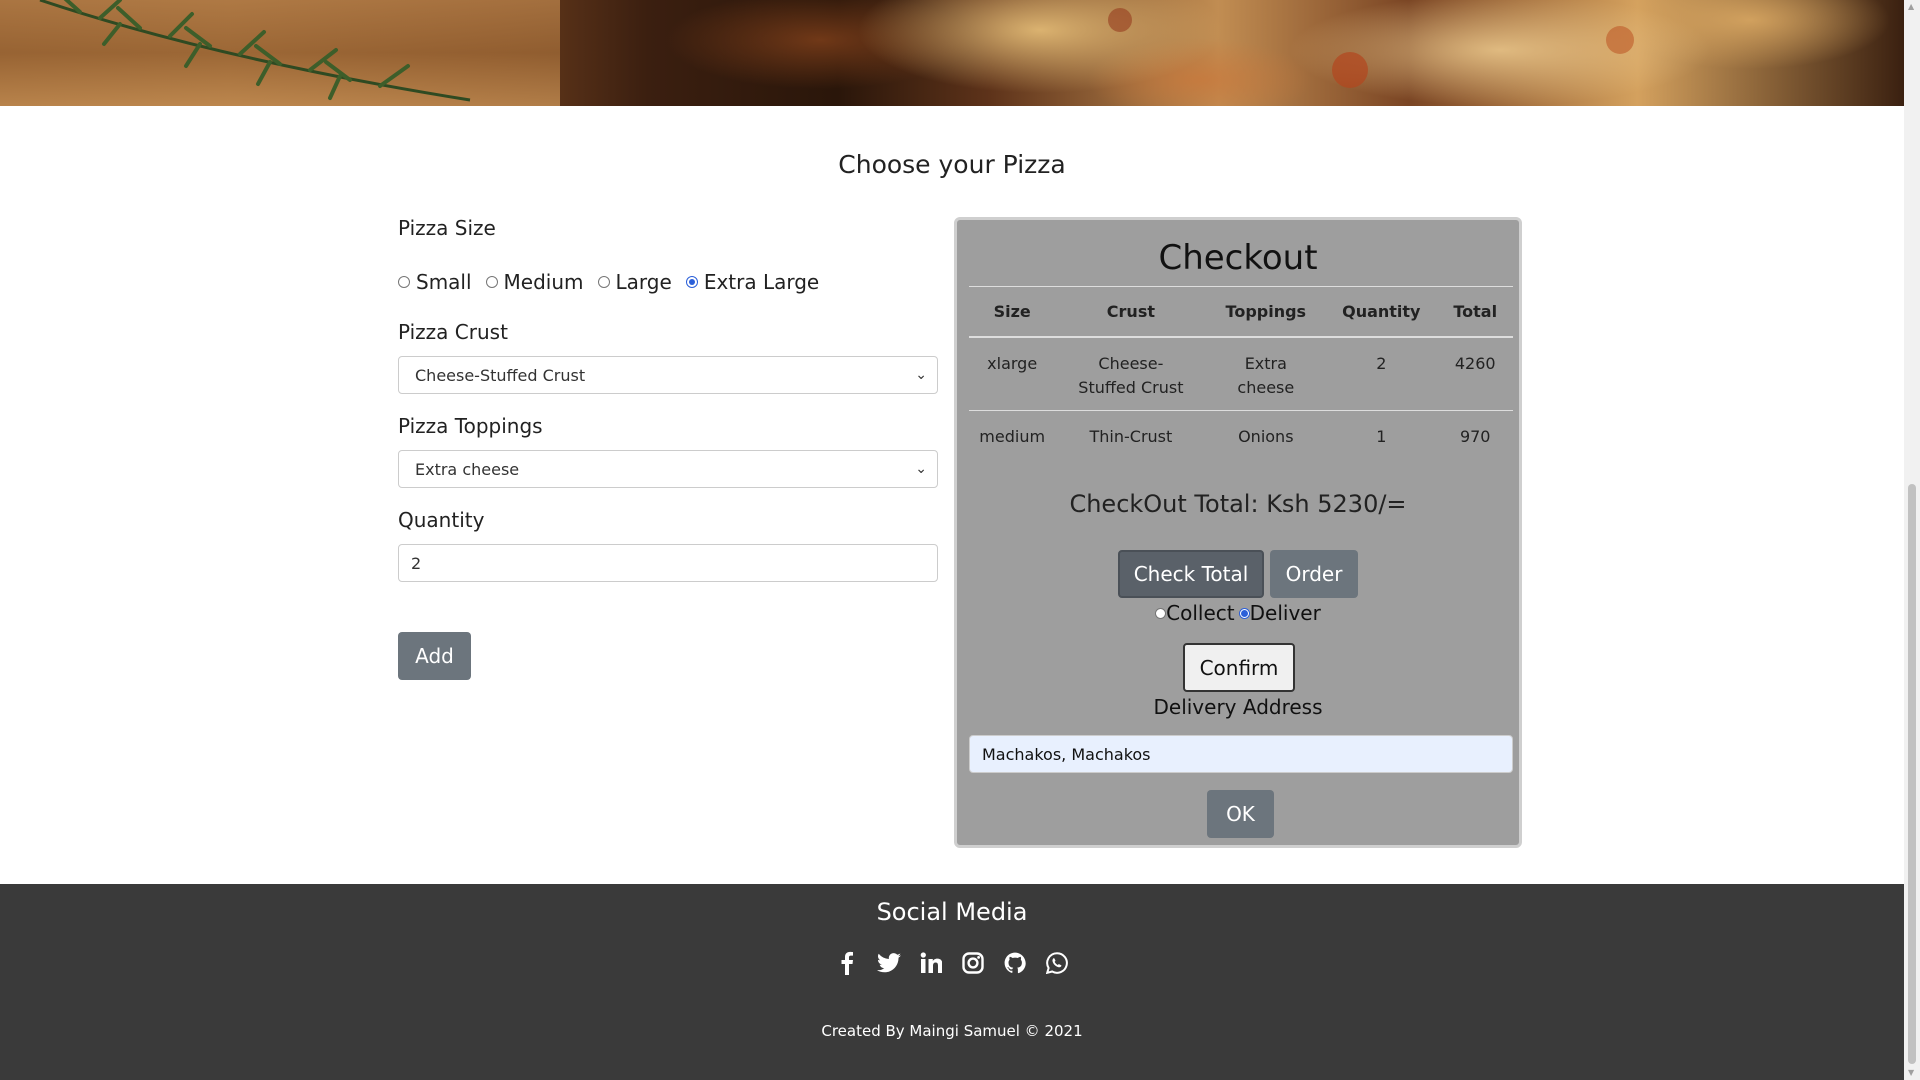 This screenshot has width=1920, height=1080. What do you see at coordinates (952, 963) in the screenshot?
I see `social-links` at bounding box center [952, 963].